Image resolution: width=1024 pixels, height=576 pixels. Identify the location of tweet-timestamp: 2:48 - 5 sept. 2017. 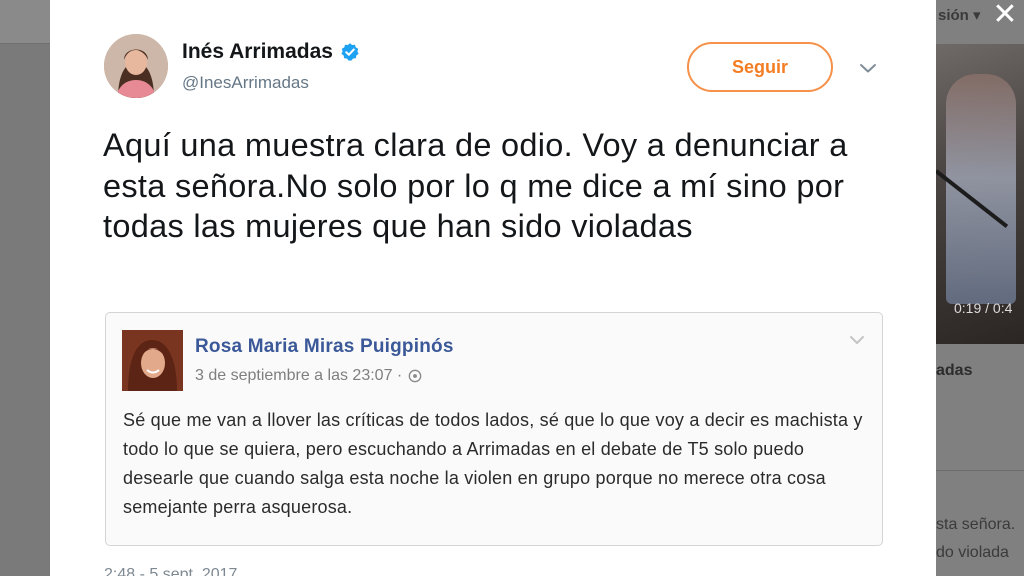
(170, 571).